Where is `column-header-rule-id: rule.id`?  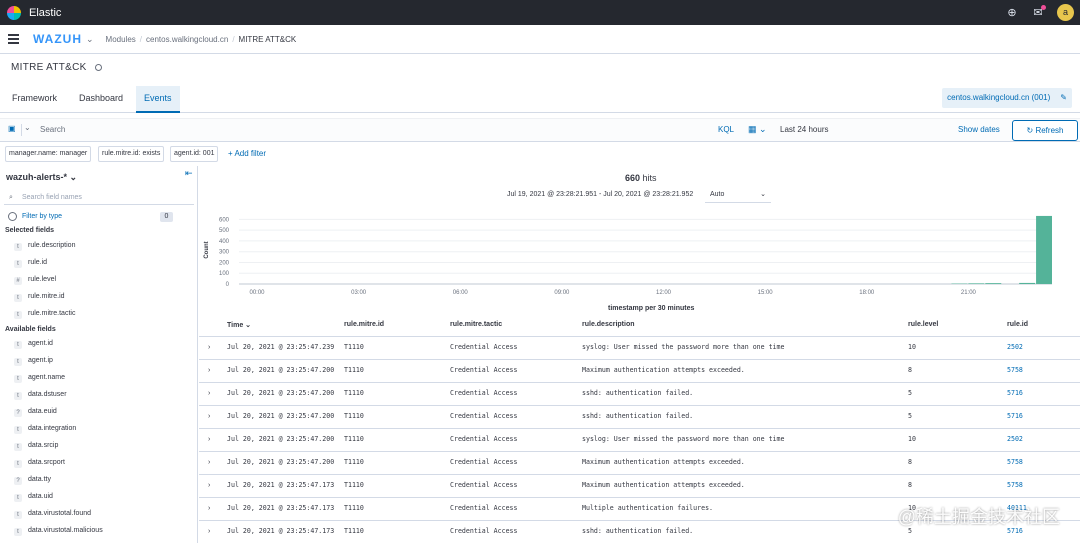 column-header-rule-id: rule.id is located at coordinates (1017, 324).